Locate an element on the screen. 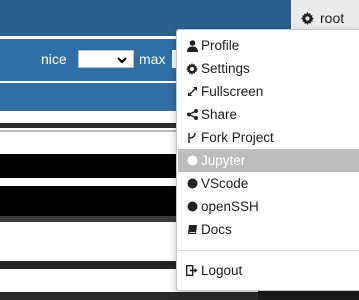 This screenshot has width=359, height=300. sign-out-icon is located at coordinates (192, 271).